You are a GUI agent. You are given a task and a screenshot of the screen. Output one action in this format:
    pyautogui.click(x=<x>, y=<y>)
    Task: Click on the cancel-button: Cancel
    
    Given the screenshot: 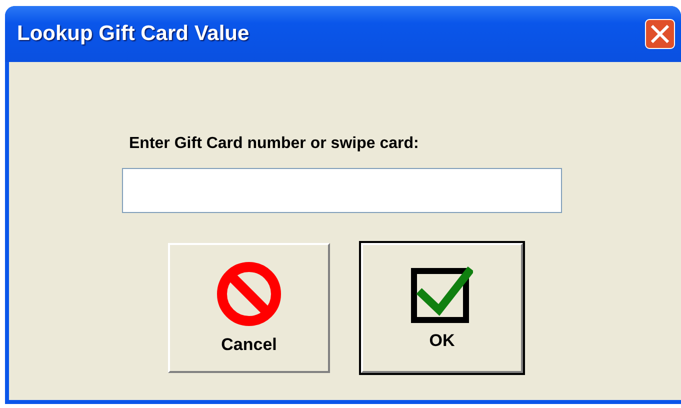 What is the action you would take?
    pyautogui.click(x=249, y=308)
    